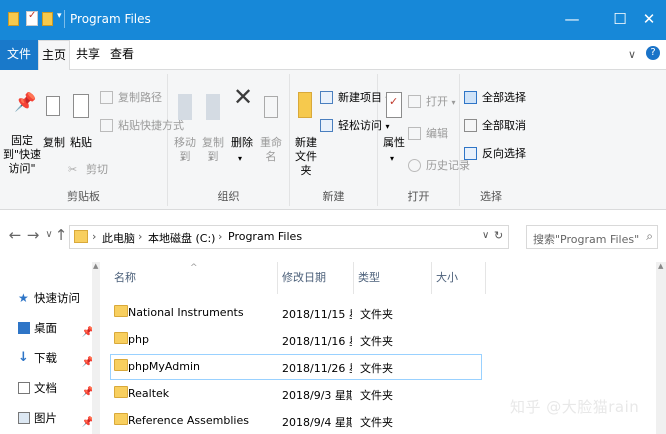 Image resolution: width=666 pixels, height=434 pixels. Describe the element at coordinates (45, 418) in the screenshot. I see `nav-pictures-label: 图片` at that location.